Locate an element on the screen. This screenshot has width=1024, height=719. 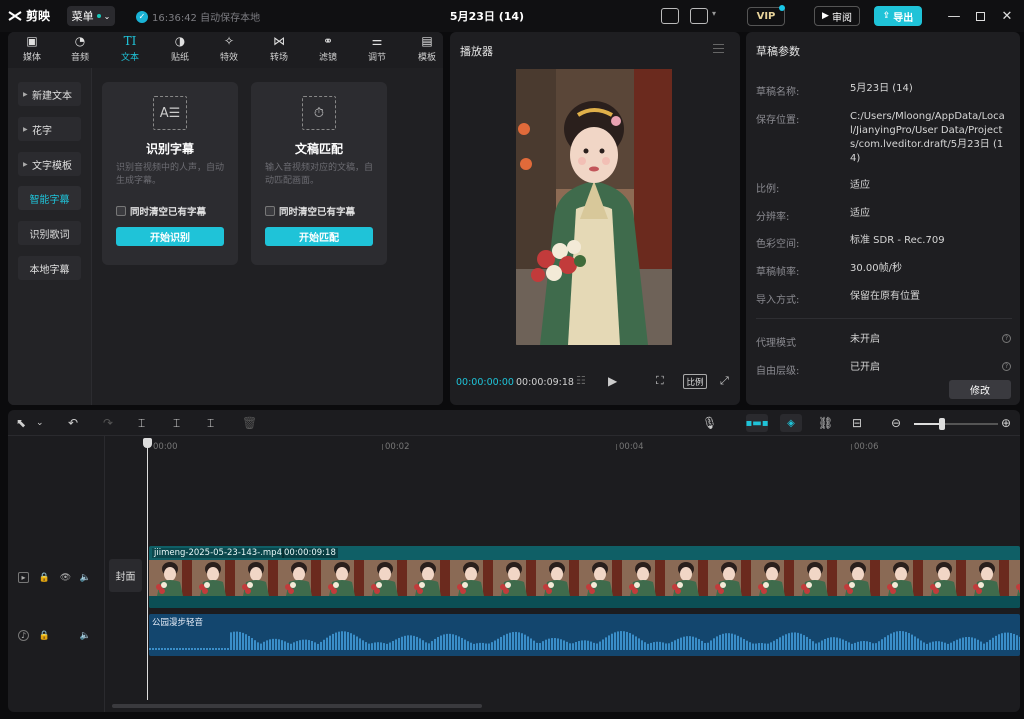
undo-icon: ↶ is located at coordinates (73, 423).